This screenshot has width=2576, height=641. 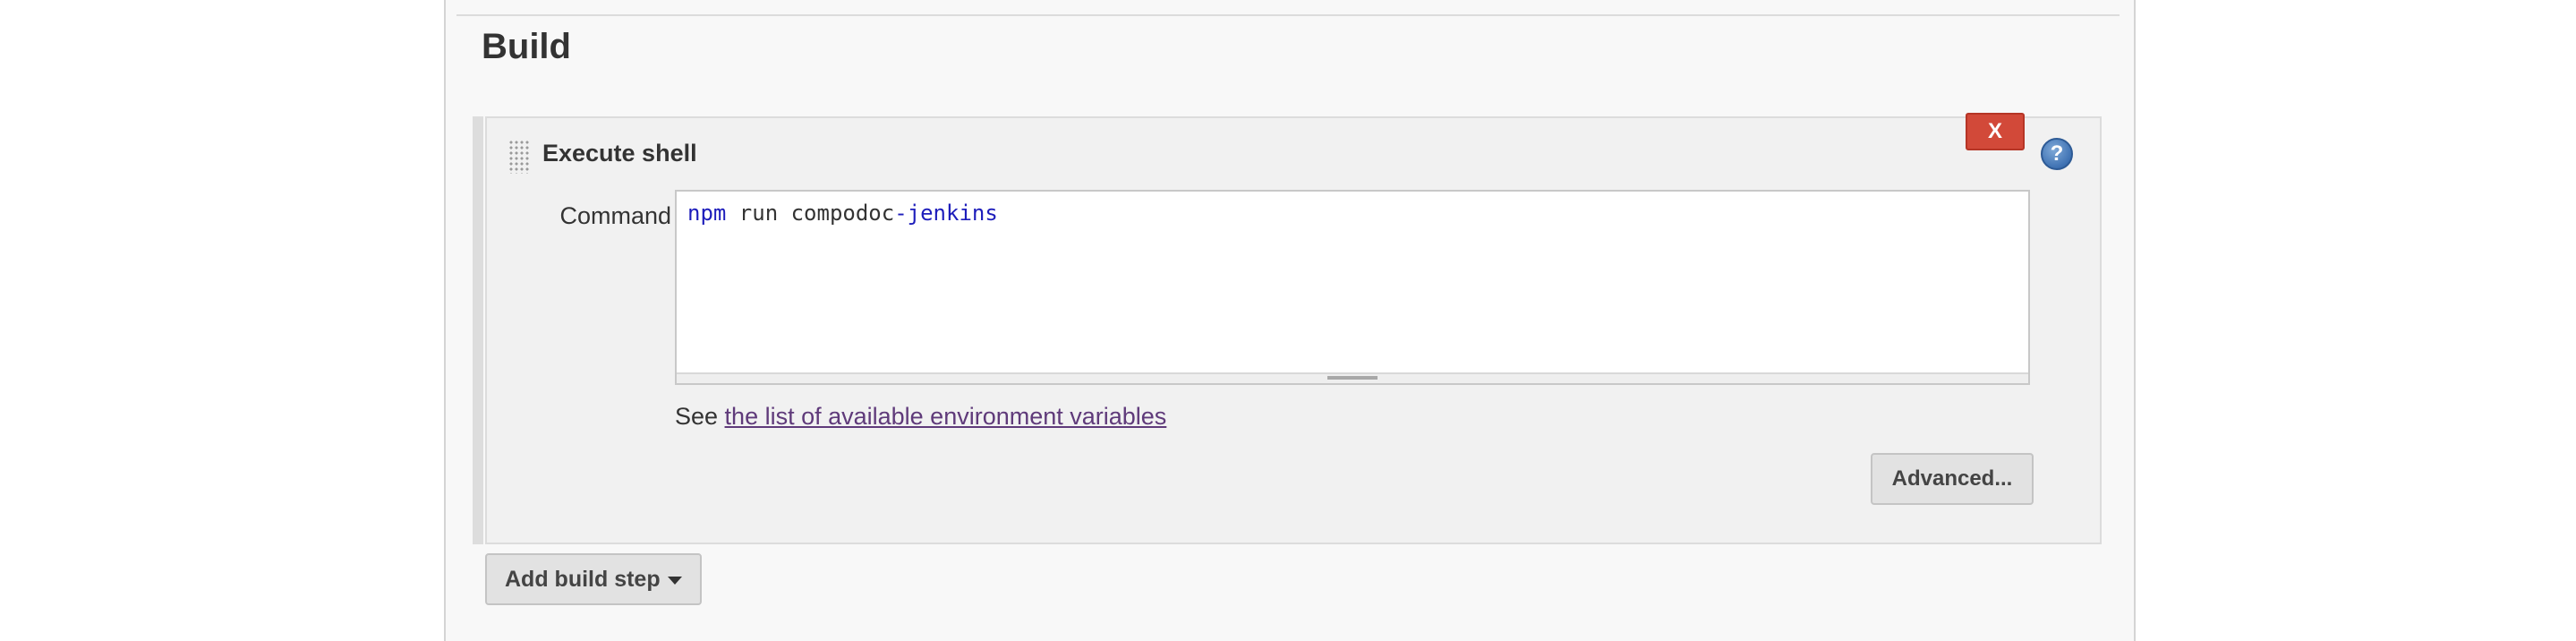 I want to click on command-token: run compodoc, so click(x=810, y=213).